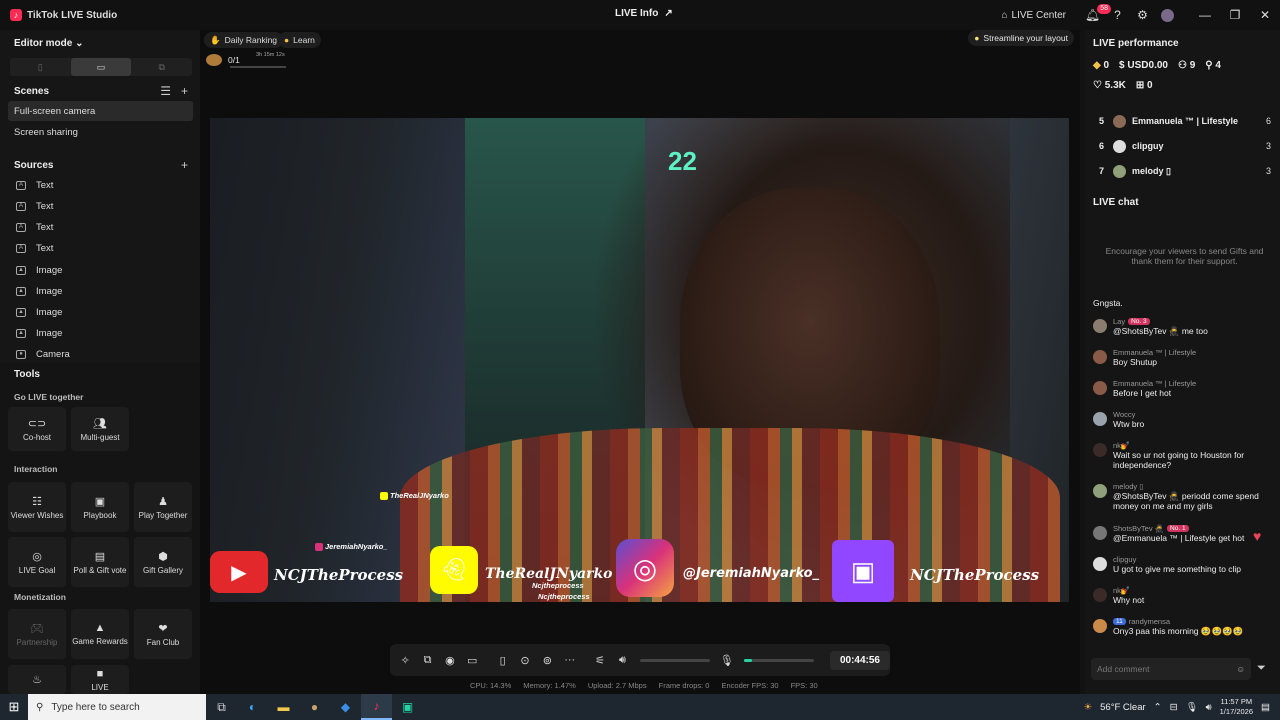 The height and width of the screenshot is (720, 1280). I want to click on effects-icon: ✧, so click(405, 660).